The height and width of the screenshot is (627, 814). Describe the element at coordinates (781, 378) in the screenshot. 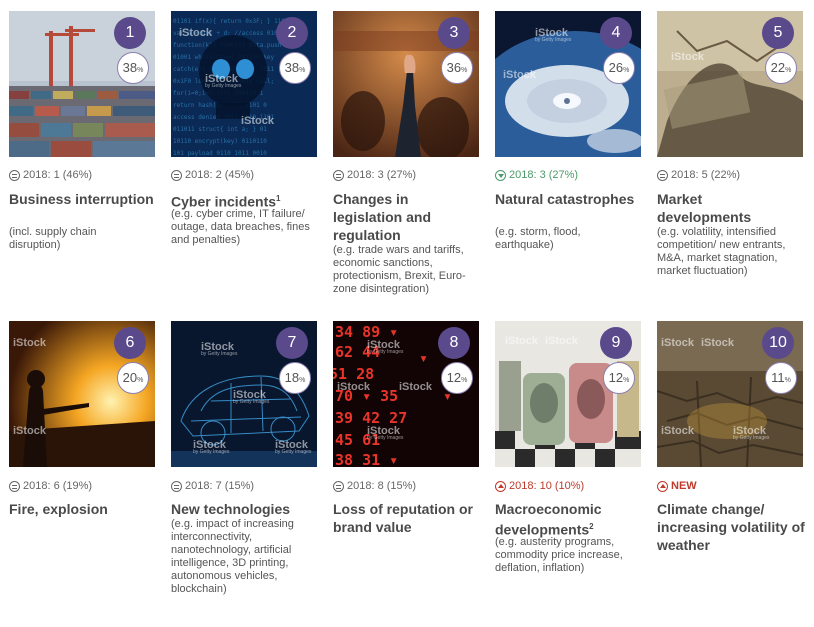

I see `percentage-badge: 11%` at that location.